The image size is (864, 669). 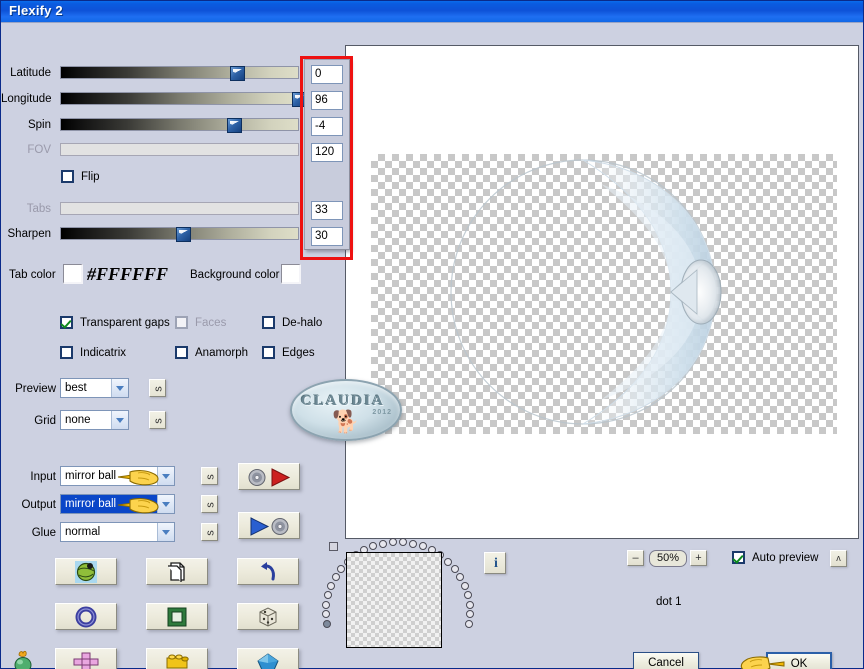 What do you see at coordinates (291, 274) in the screenshot?
I see `background-color-swatch` at bounding box center [291, 274].